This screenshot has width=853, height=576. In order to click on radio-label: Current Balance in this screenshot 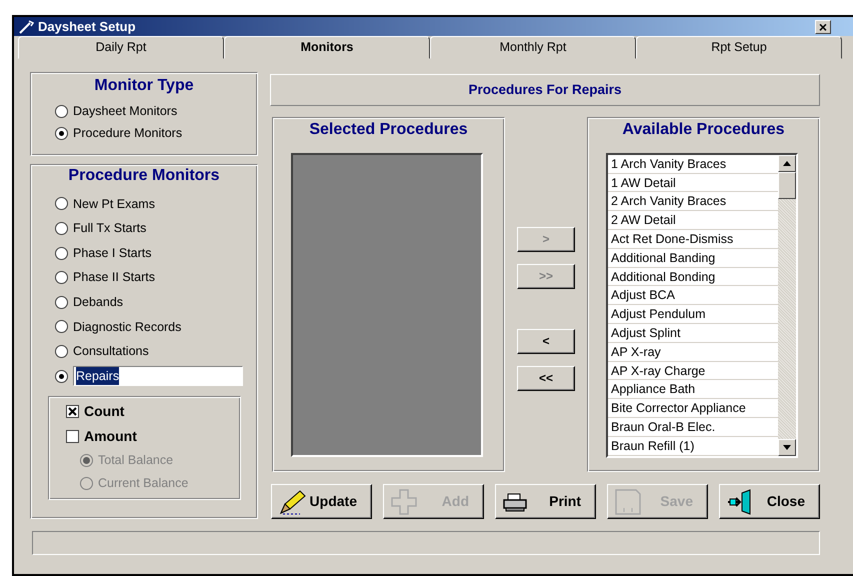, I will do `click(143, 483)`.